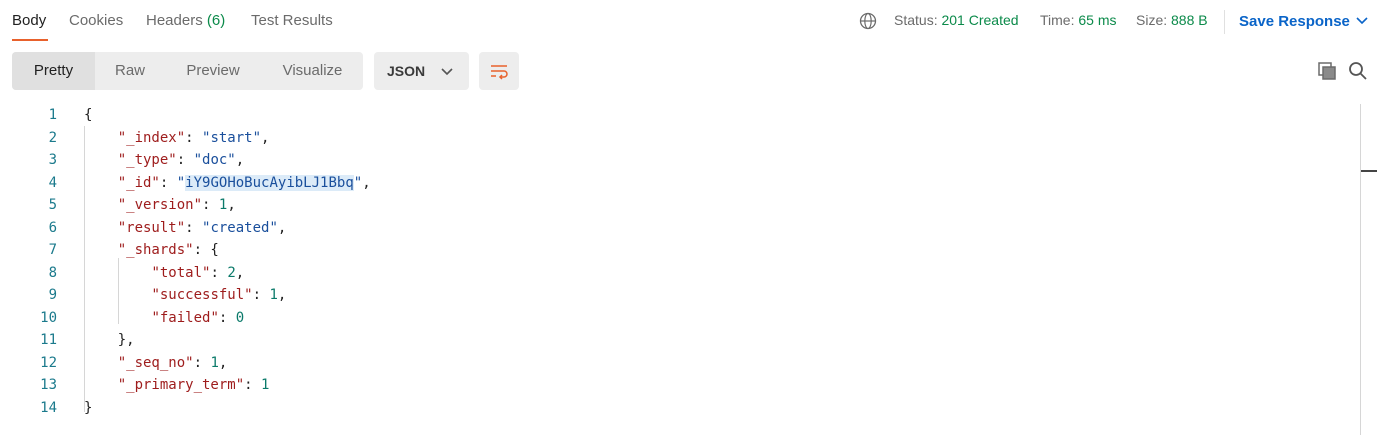 This screenshot has width=1389, height=435. Describe the element at coordinates (980, 20) in the screenshot. I see `status-value: 201 Created` at that location.